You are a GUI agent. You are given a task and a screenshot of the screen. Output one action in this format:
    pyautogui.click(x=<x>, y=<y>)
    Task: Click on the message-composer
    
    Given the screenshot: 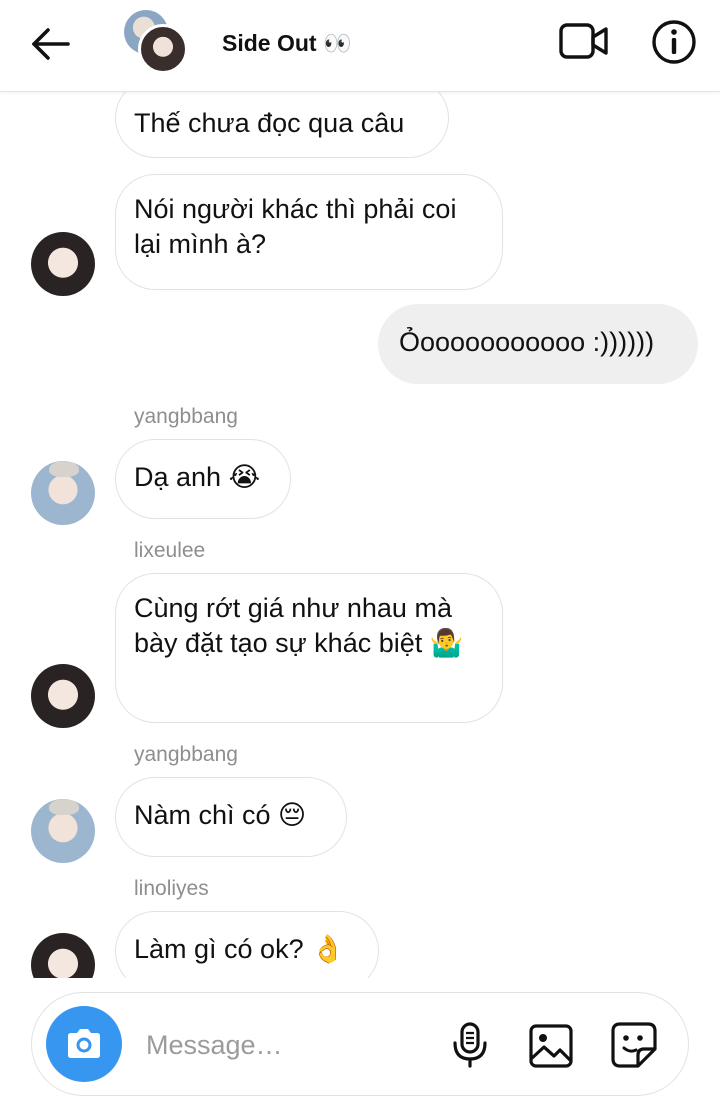 What is the action you would take?
    pyautogui.click(x=360, y=1044)
    